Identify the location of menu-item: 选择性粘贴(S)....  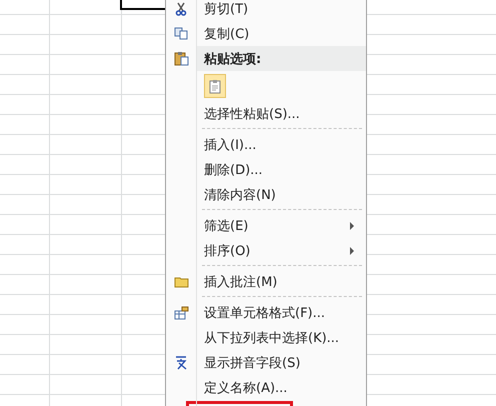
(266, 113).